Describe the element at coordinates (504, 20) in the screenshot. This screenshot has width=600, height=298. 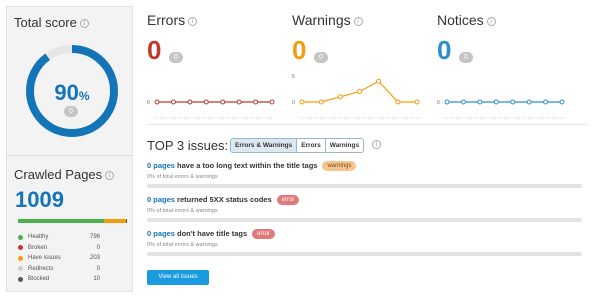
I see `notices-heading: Notices i` at that location.